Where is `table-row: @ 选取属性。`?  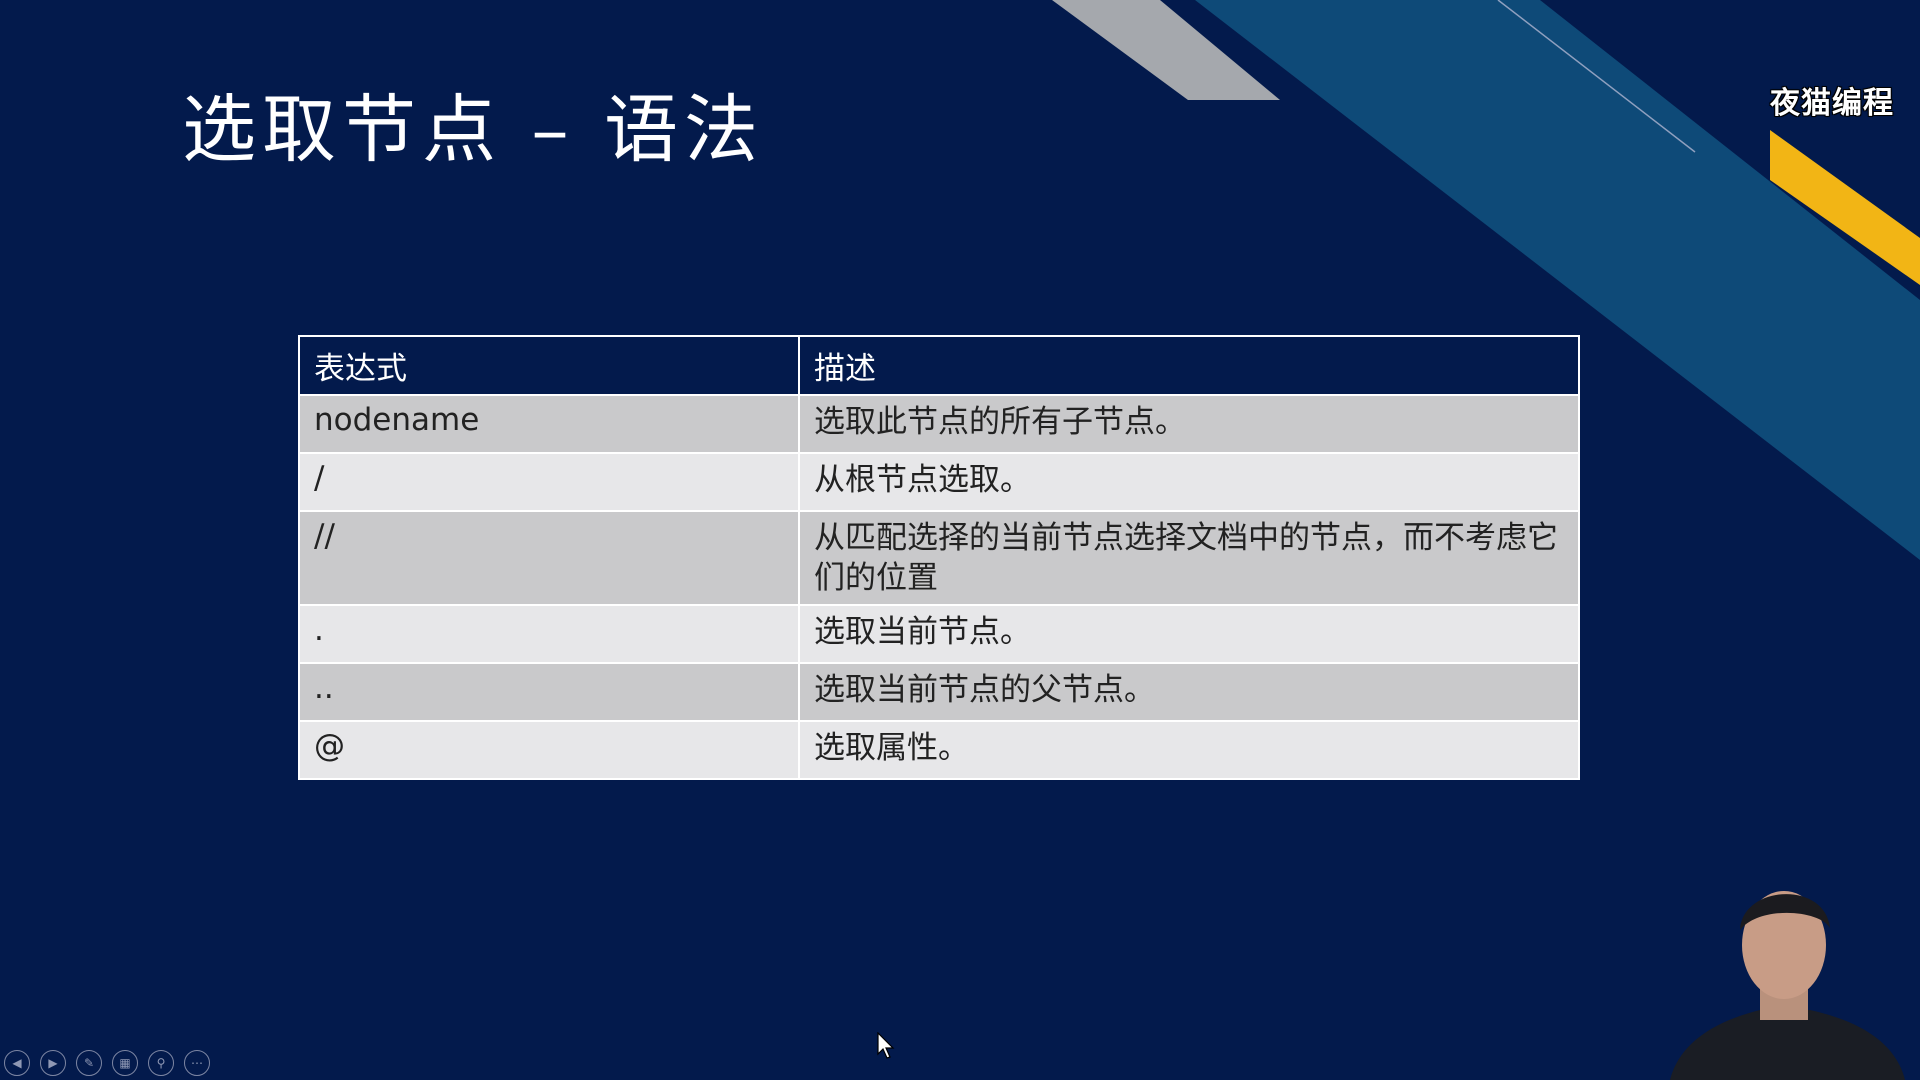 table-row: @ 选取属性。 is located at coordinates (939, 750).